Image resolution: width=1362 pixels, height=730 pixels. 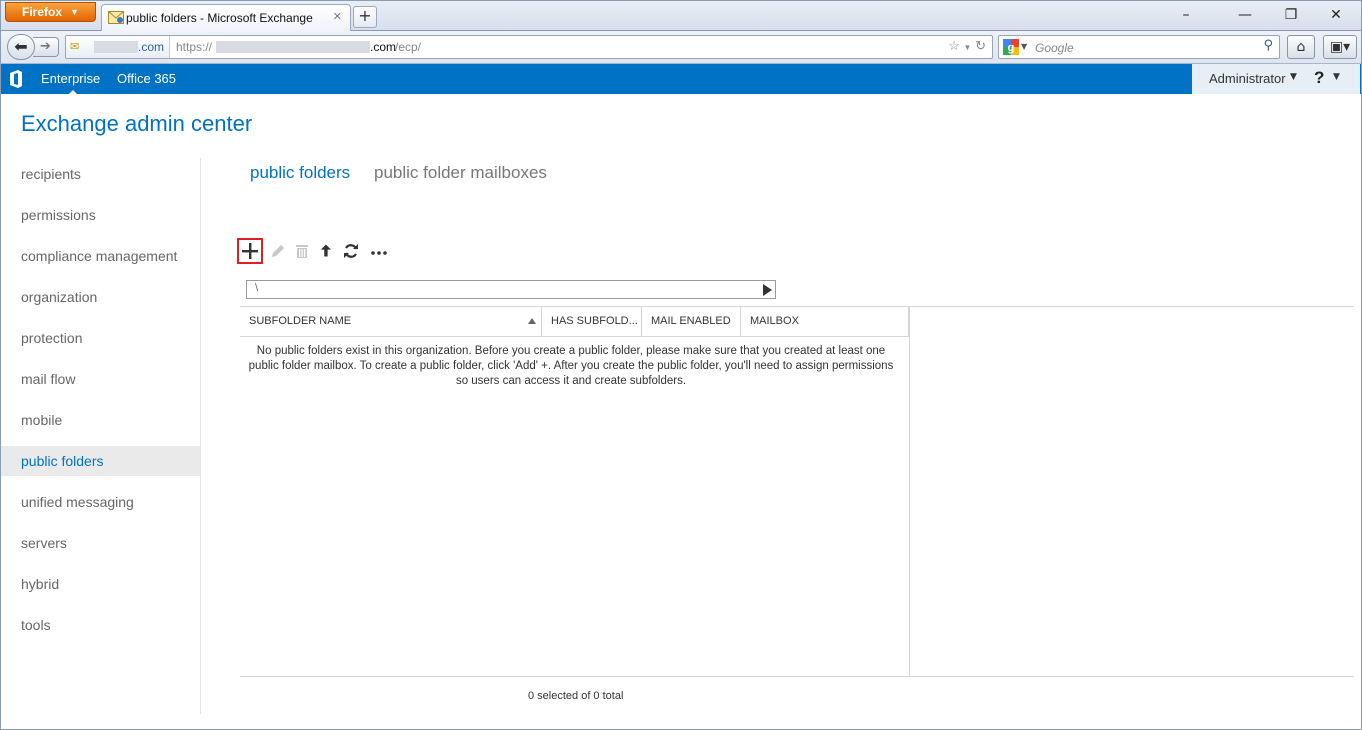 I want to click on site-identity-button: ✉ .com, so click(x=118, y=47).